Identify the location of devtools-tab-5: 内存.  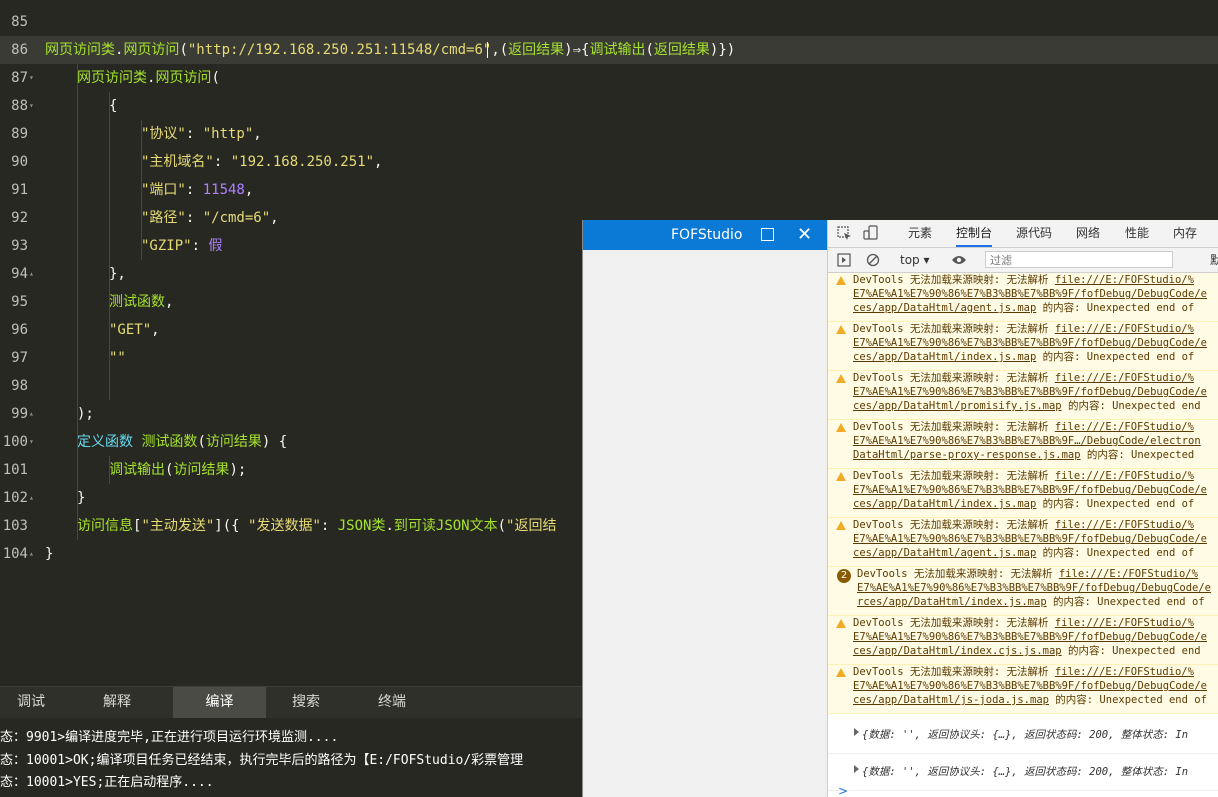
(1185, 233).